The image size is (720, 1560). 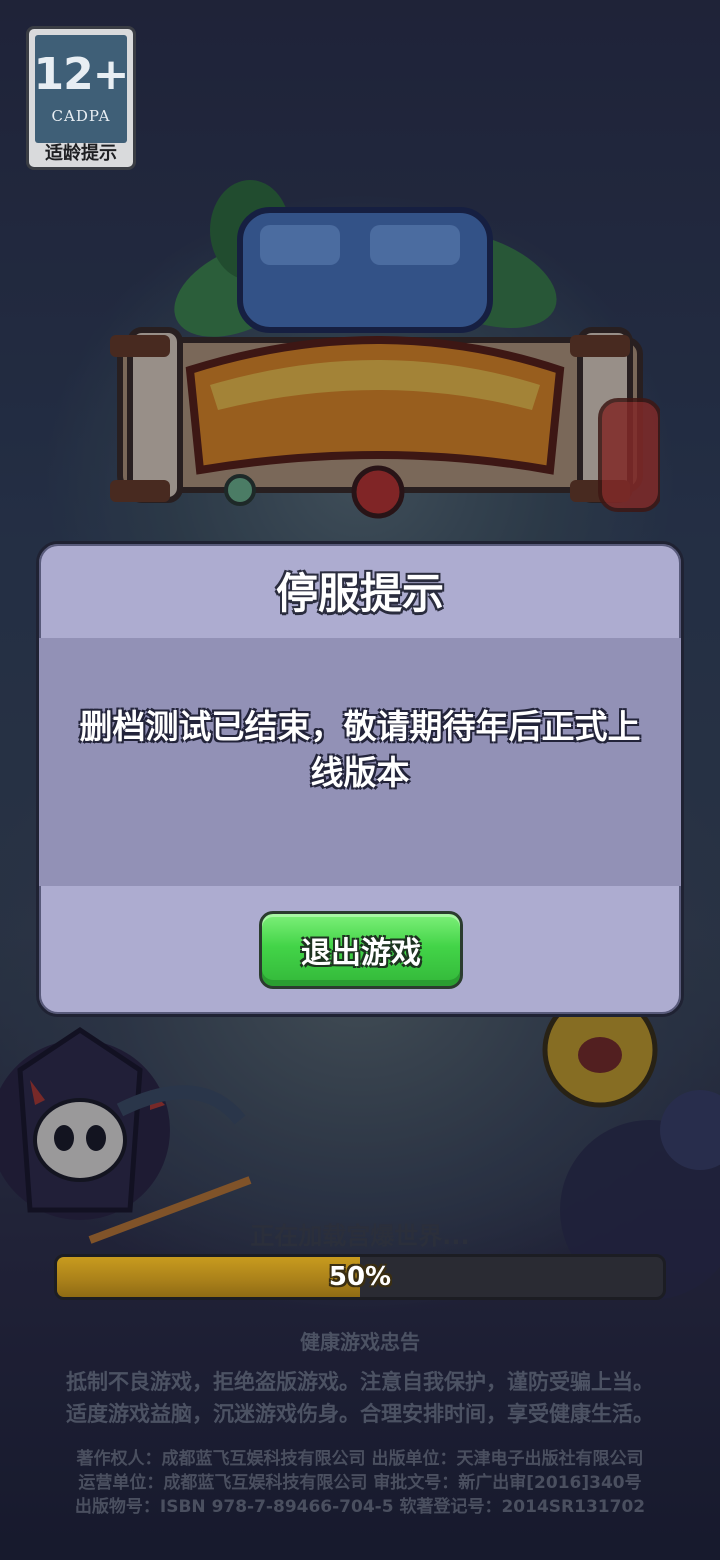 I want to click on health-advice-line: 抵制不良游戏，拒绝盗版游戏。注意自我保护，谨防受骗上当。, so click(x=360, y=1382).